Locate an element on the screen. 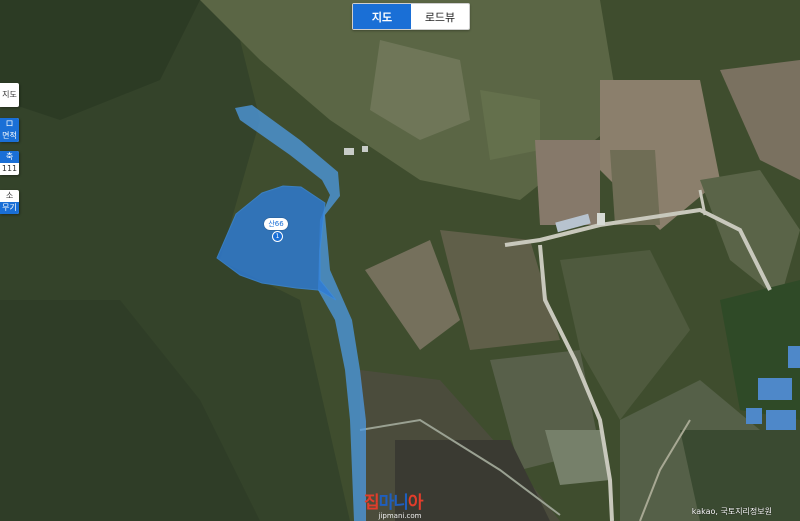 This screenshot has width=800, height=521. watermark-url: jipmani.com is located at coordinates (400, 516).